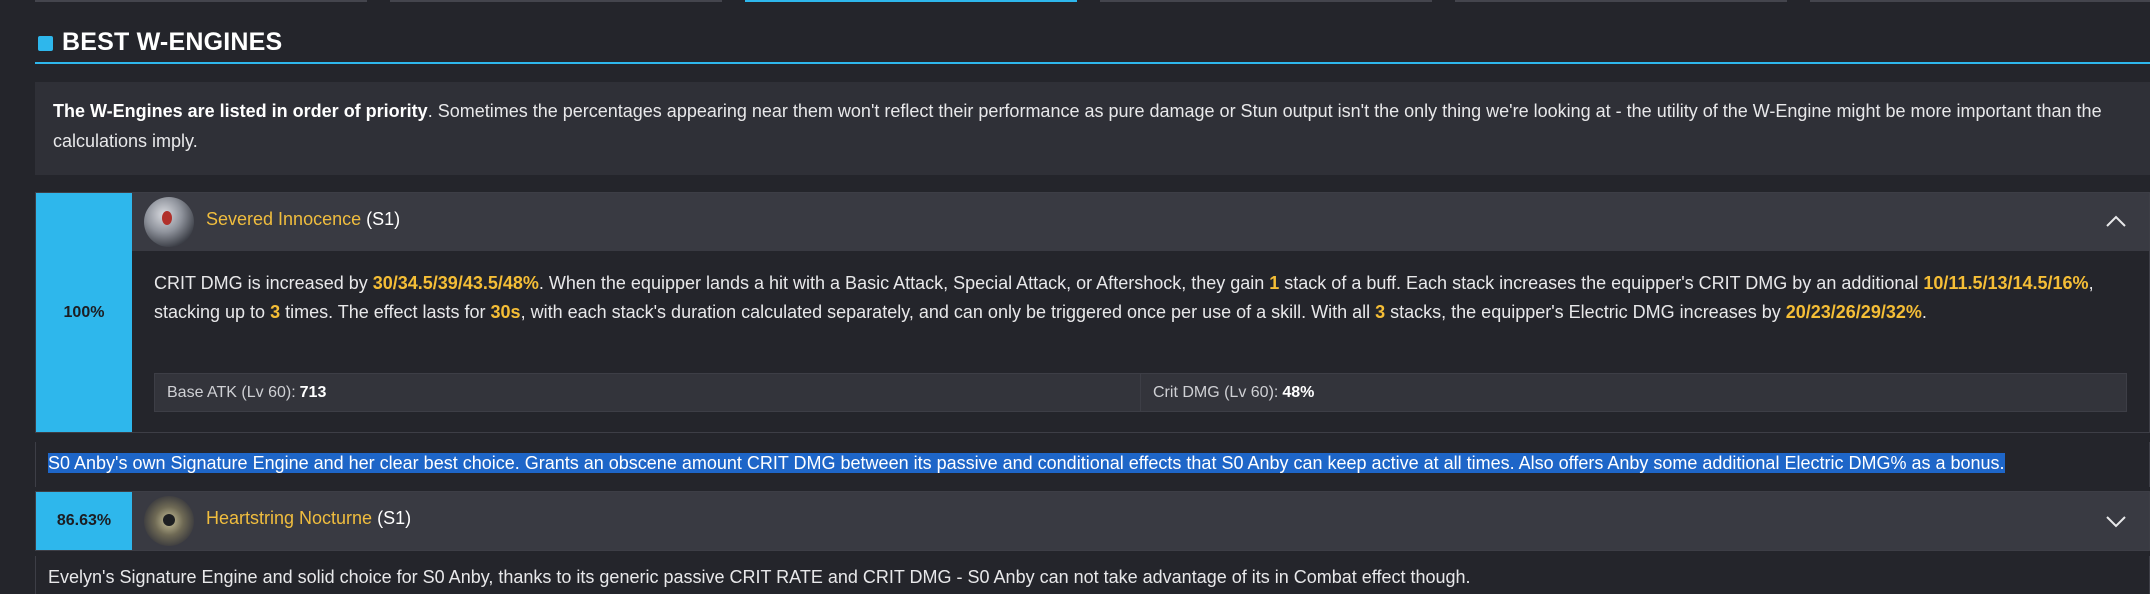  What do you see at coordinates (169, 521) in the screenshot?
I see `amplifier-icon` at bounding box center [169, 521].